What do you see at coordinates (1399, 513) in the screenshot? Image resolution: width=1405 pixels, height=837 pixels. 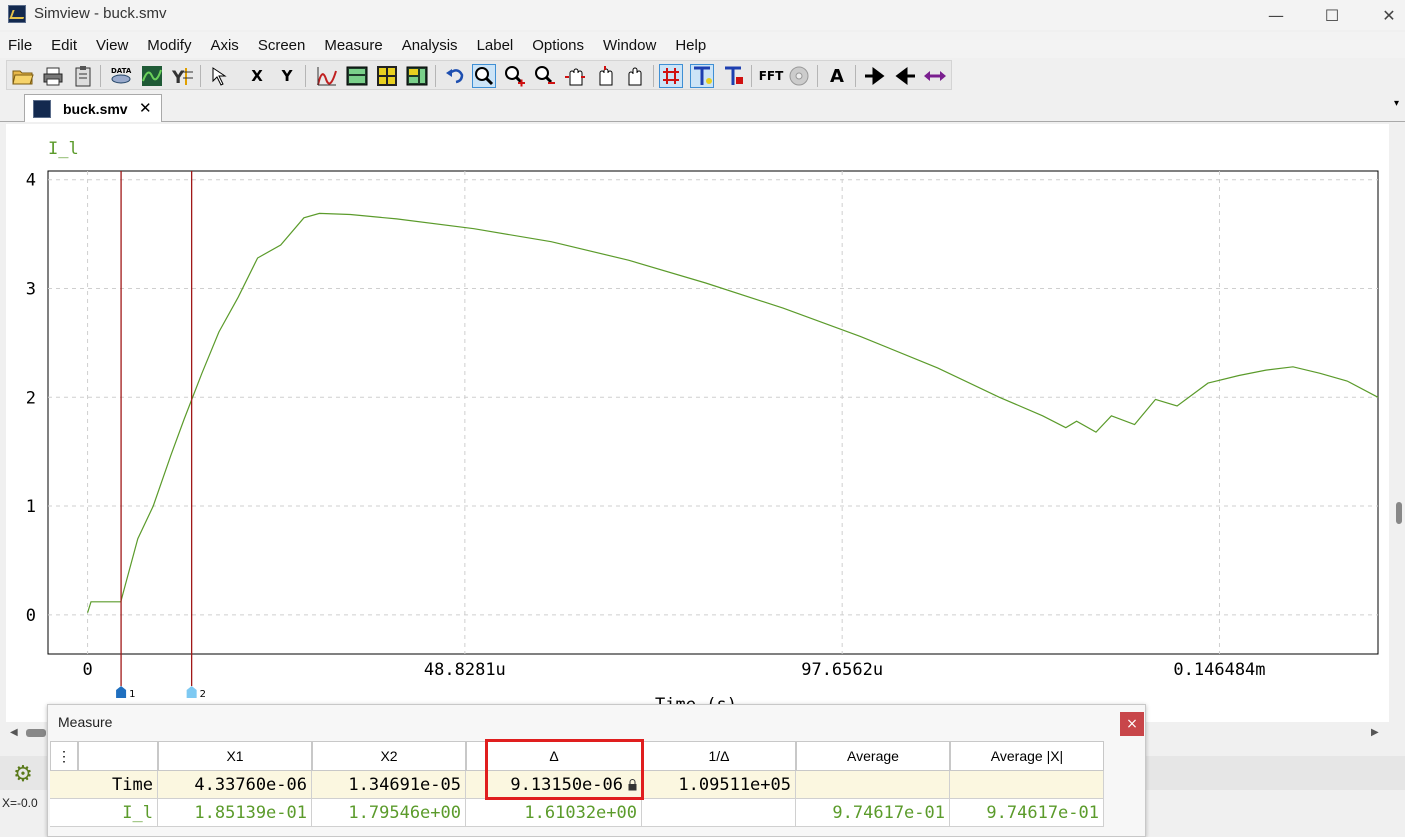 I see `vertical-scroll-thumb` at bounding box center [1399, 513].